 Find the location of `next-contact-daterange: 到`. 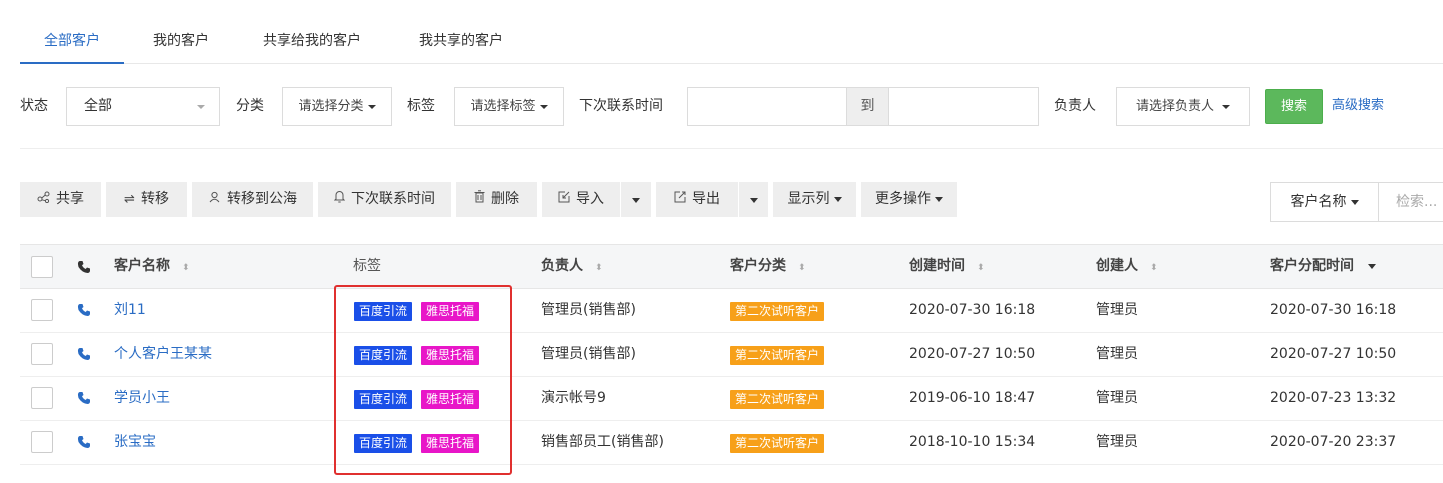

next-contact-daterange: 到 is located at coordinates (863, 106).